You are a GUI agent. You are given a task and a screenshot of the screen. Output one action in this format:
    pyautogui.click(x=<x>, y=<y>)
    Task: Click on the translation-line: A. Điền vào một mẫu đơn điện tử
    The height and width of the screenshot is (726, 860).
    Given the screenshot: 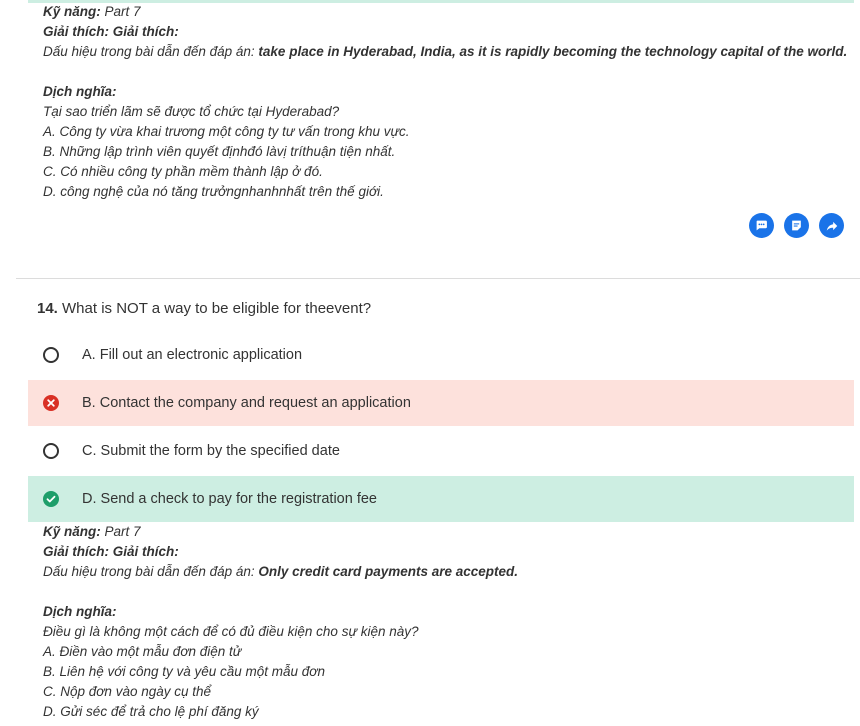 What is the action you would take?
    pyautogui.click(x=142, y=651)
    